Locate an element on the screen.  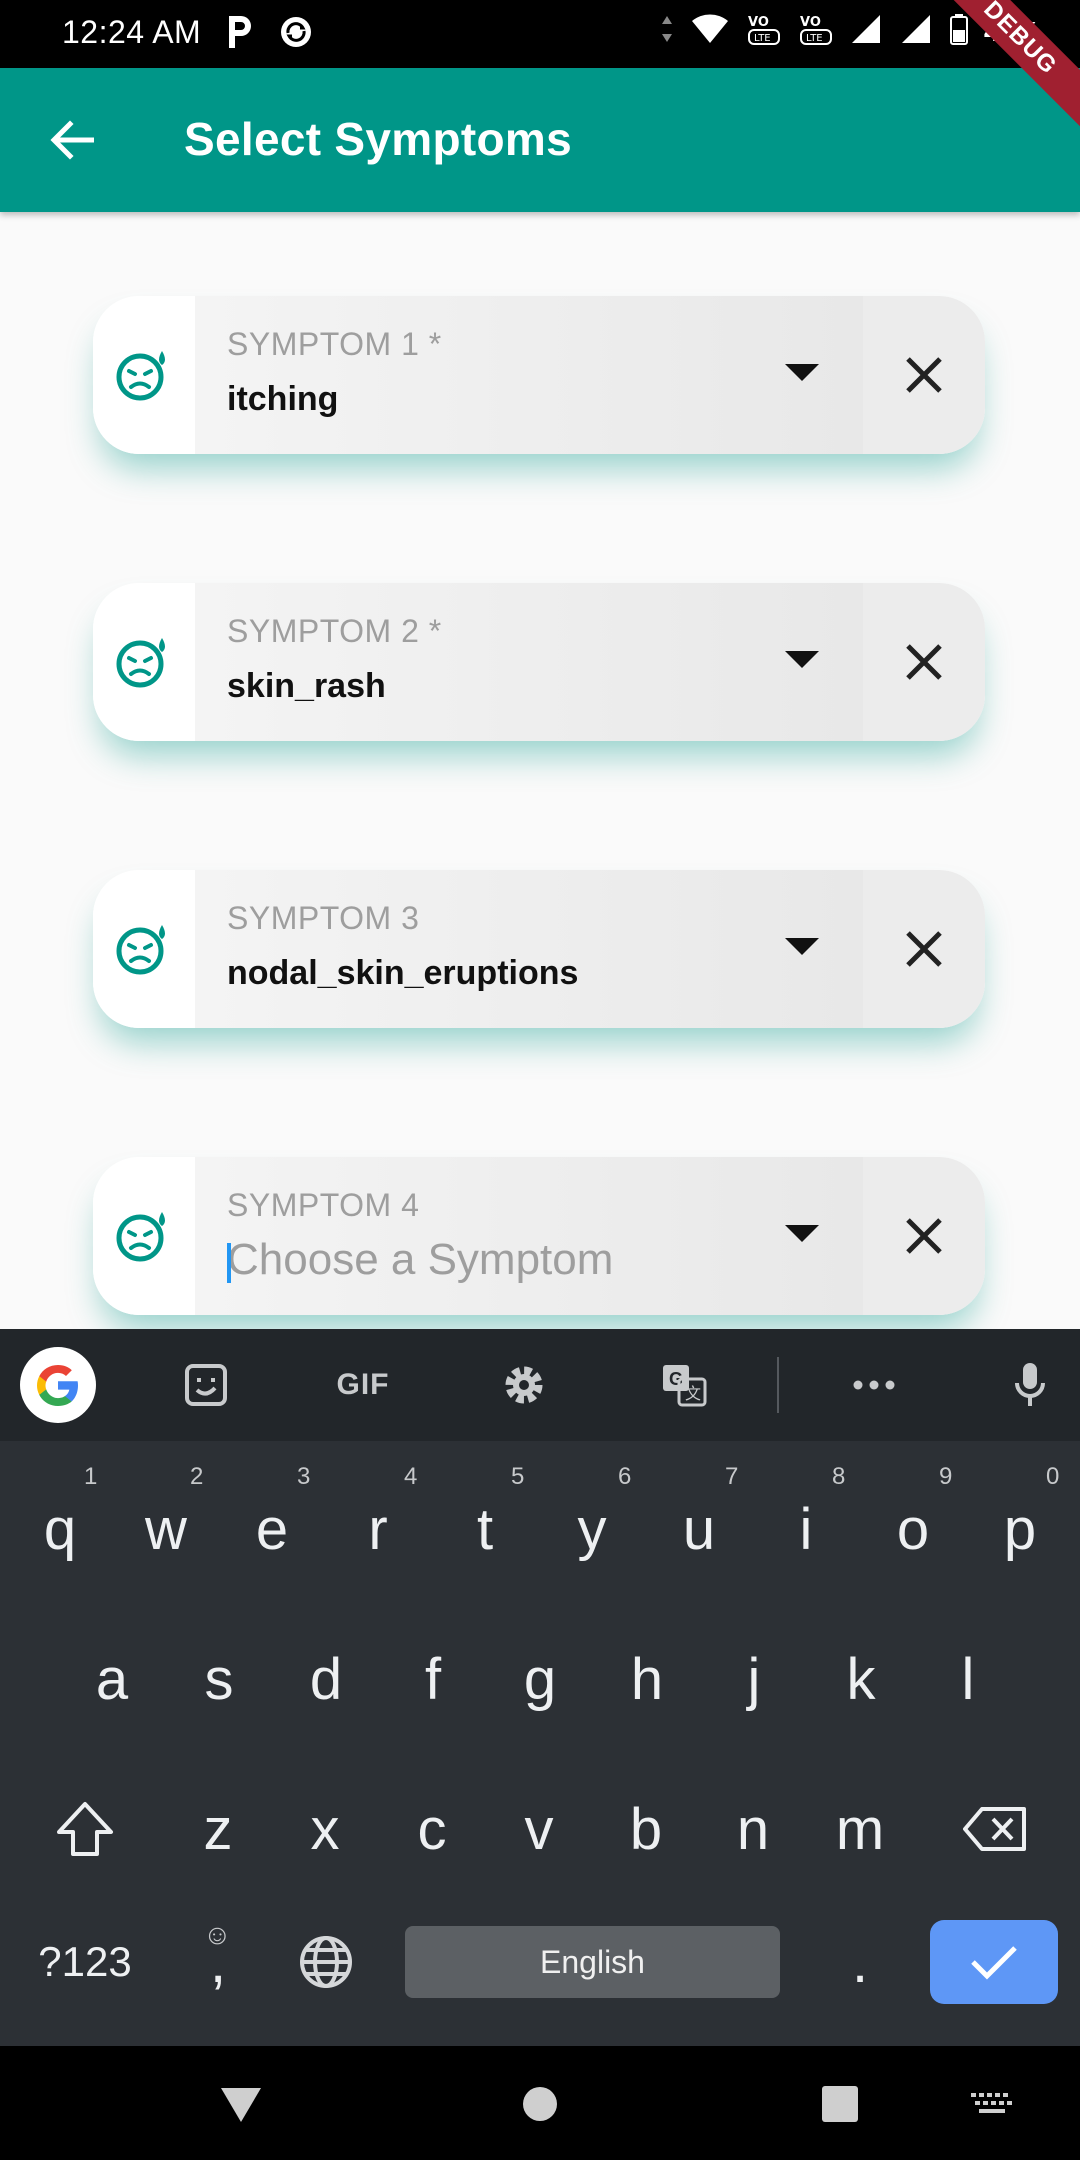
key-v: v is located at coordinates (539, 1829).